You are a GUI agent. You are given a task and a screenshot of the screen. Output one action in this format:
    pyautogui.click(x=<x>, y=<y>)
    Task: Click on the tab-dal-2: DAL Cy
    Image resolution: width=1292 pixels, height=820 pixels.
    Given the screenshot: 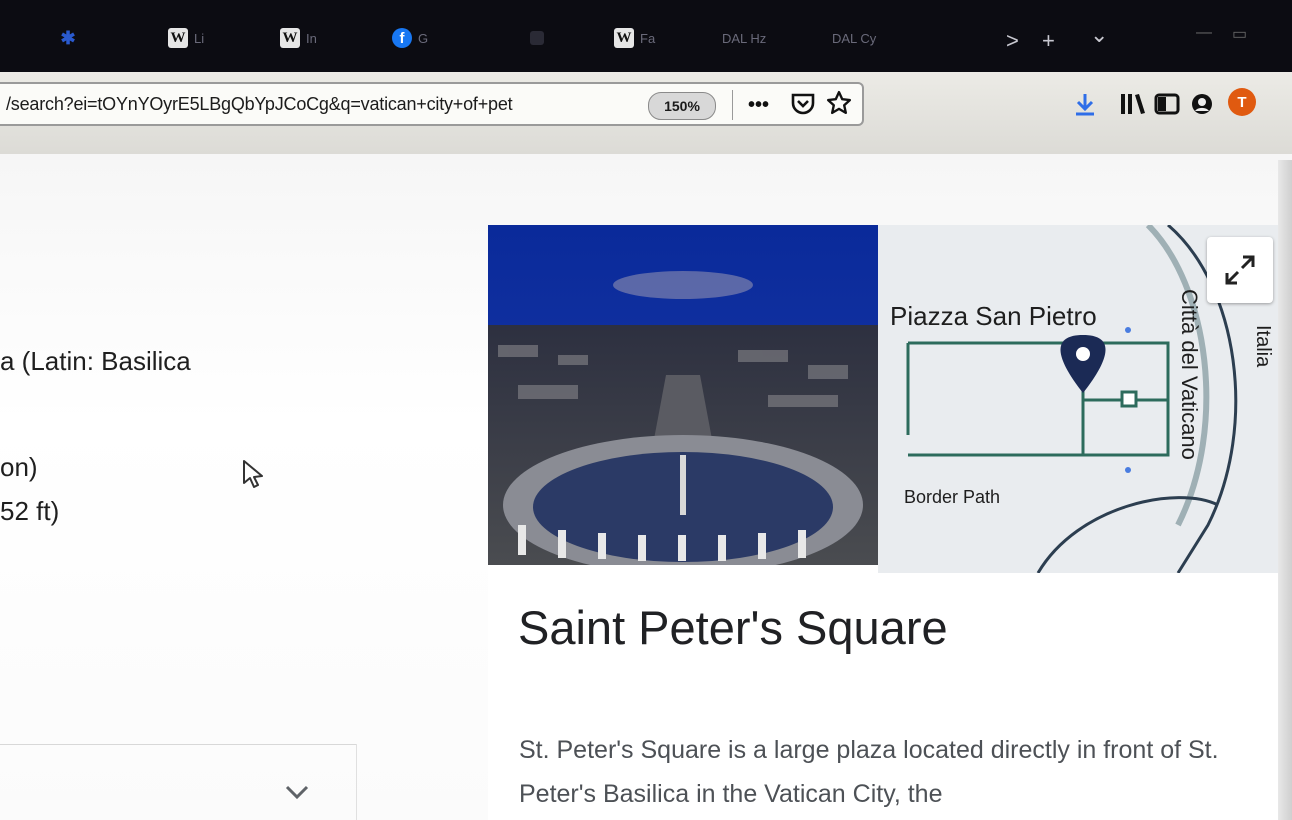 What is the action you would take?
    pyautogui.click(x=854, y=38)
    